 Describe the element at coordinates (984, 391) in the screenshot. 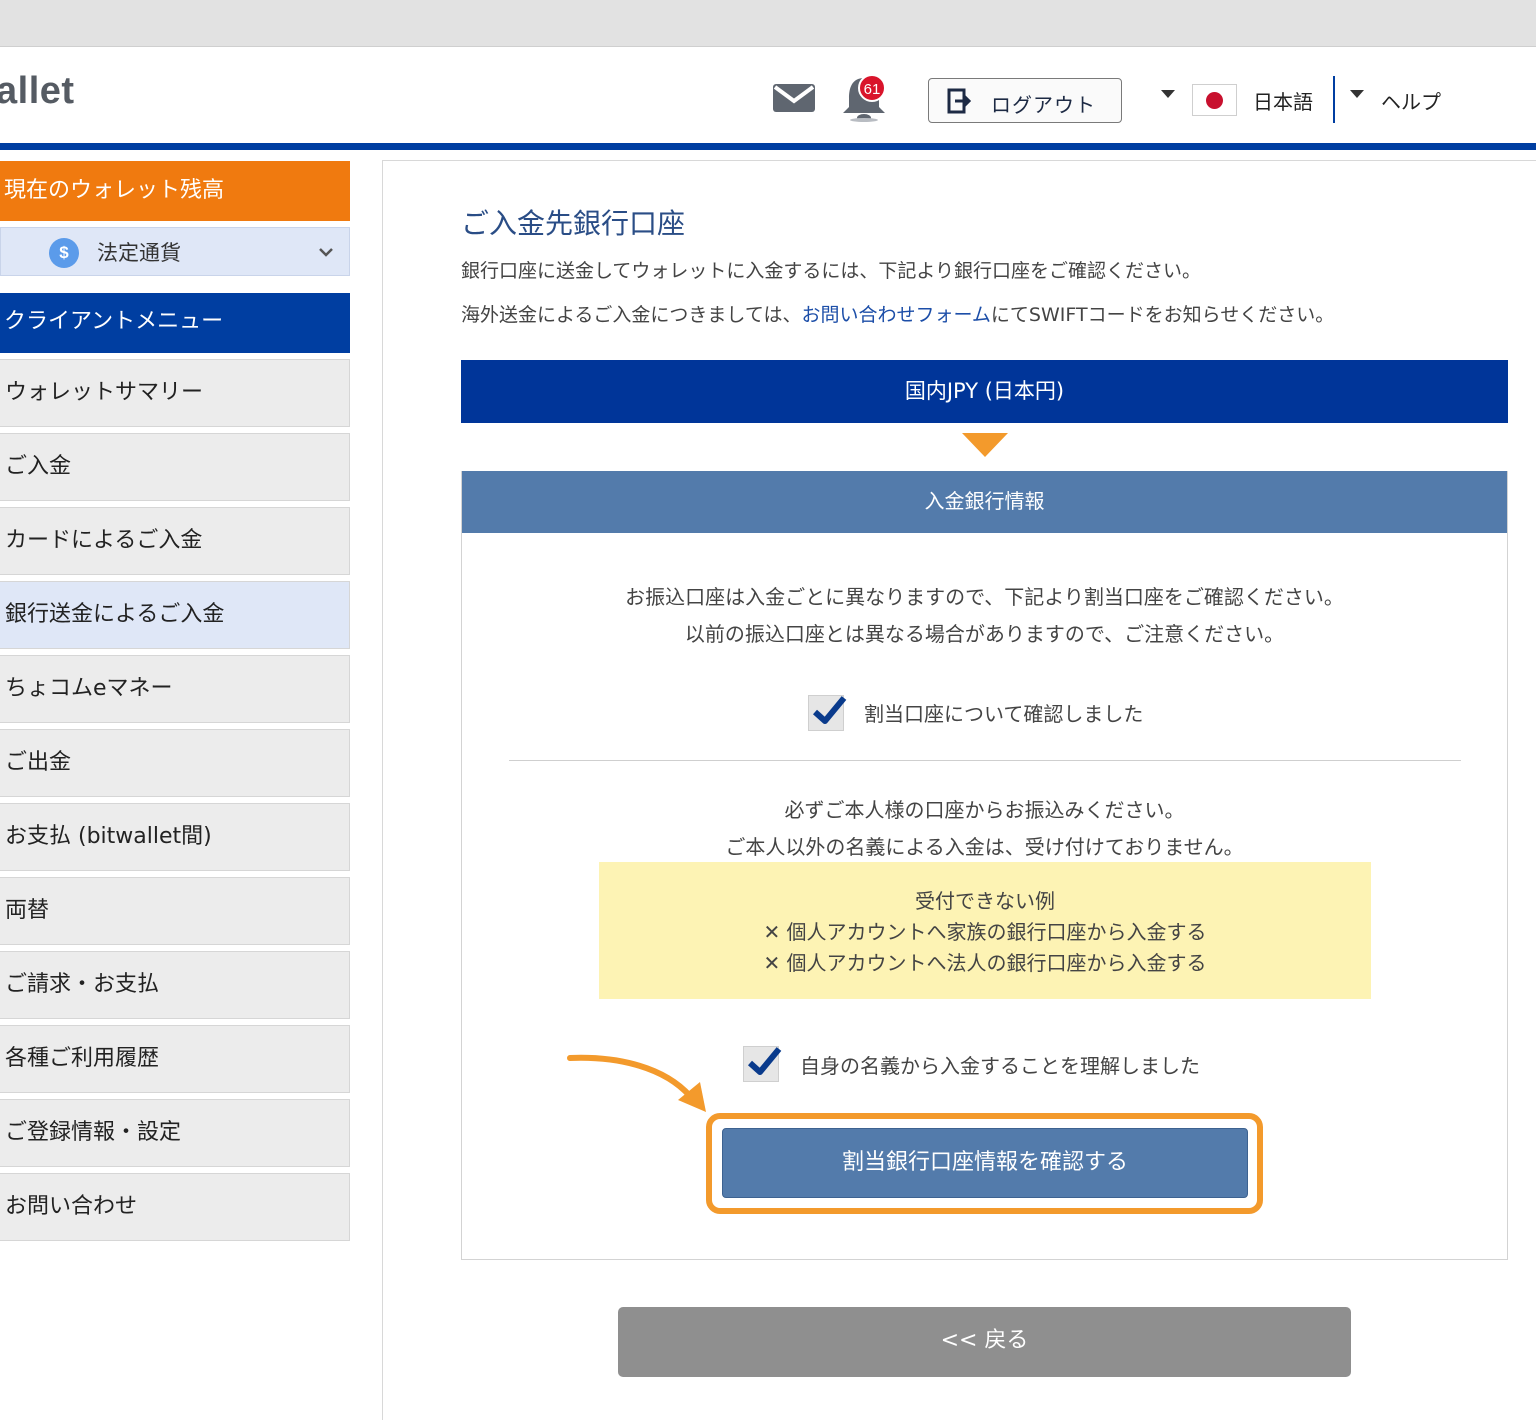

I see `currency-bar: 国内JPY (日本円)` at that location.